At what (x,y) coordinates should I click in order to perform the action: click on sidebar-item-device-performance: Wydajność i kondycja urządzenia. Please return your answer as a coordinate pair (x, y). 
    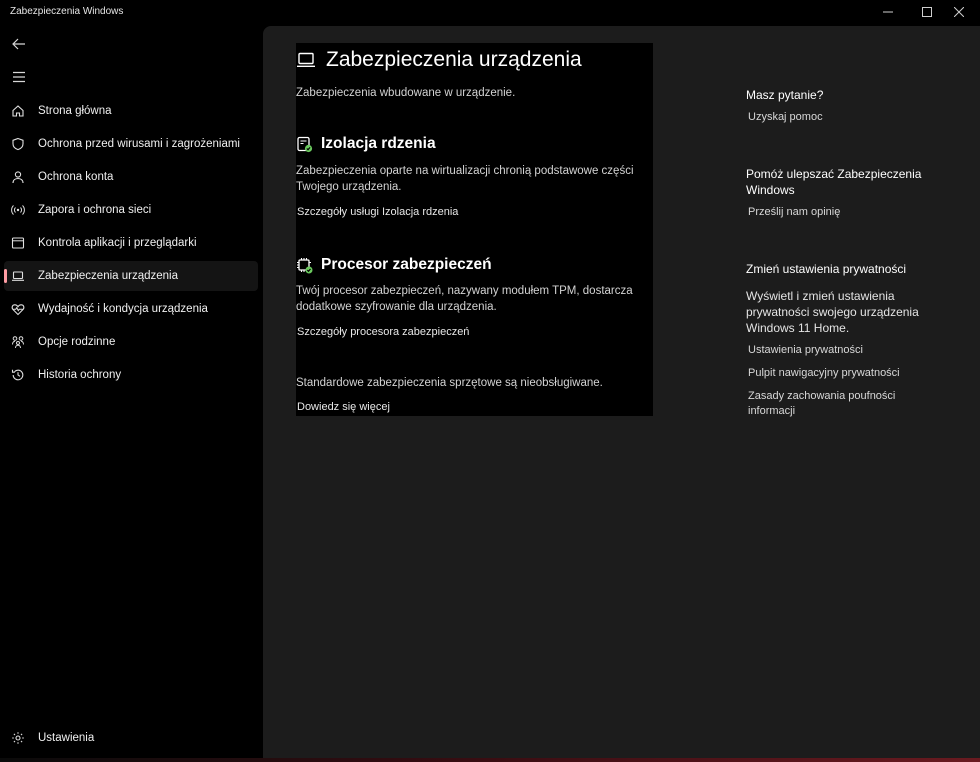
    Looking at the image, I should click on (131, 309).